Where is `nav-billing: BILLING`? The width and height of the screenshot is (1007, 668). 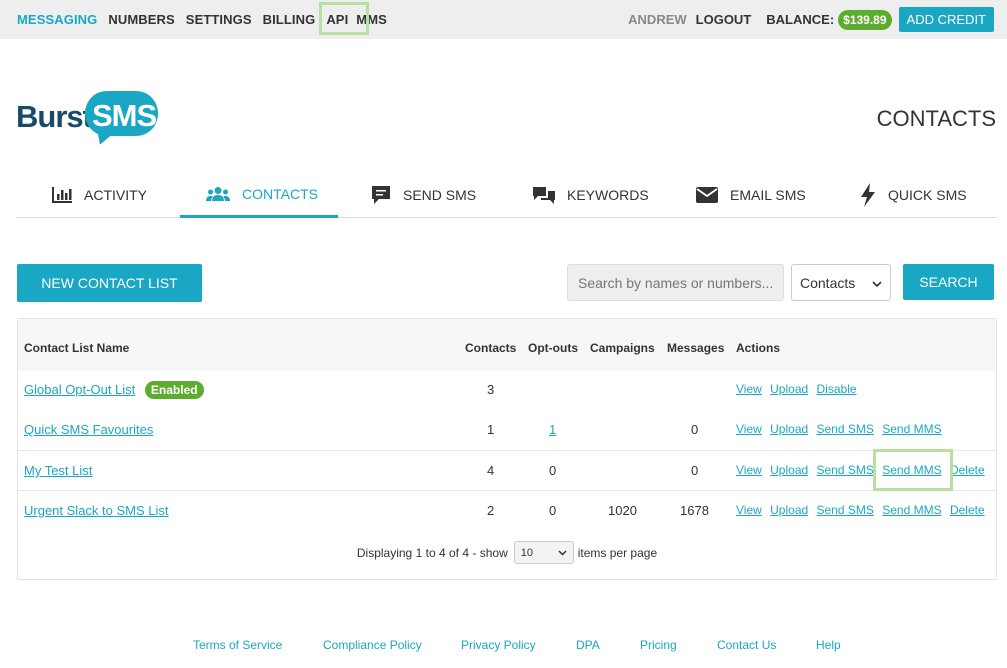
nav-billing: BILLING is located at coordinates (289, 19).